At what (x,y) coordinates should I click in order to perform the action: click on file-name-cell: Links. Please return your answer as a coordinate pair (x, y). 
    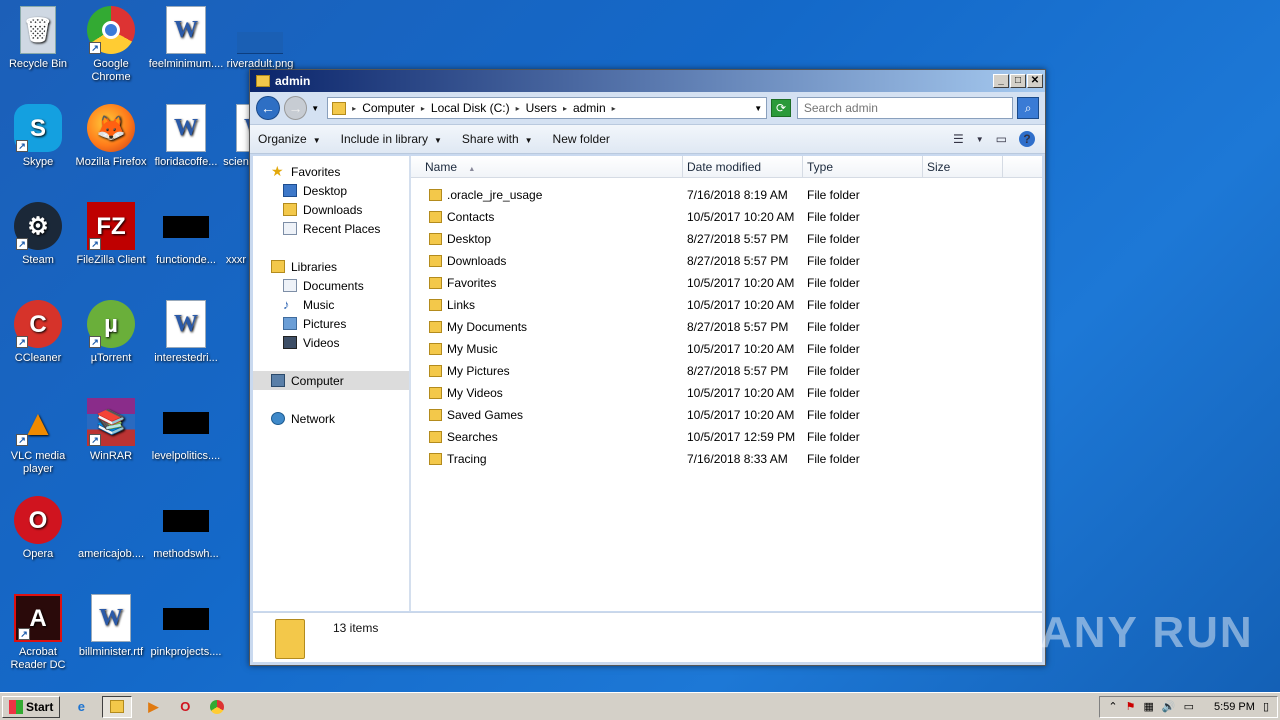
    Looking at the image, I should click on (547, 305).